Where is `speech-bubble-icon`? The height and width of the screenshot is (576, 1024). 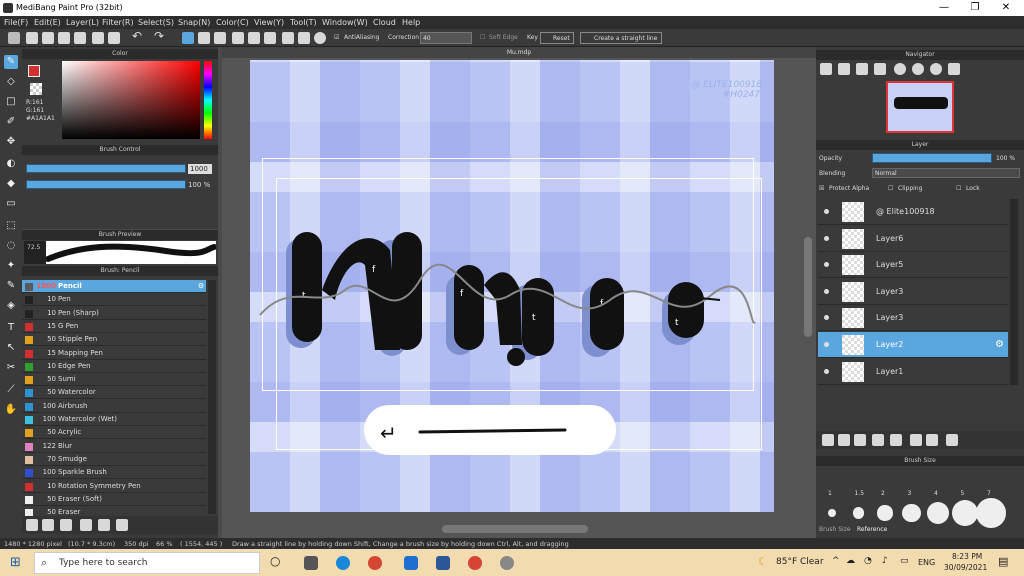 speech-bubble-icon is located at coordinates (48, 38).